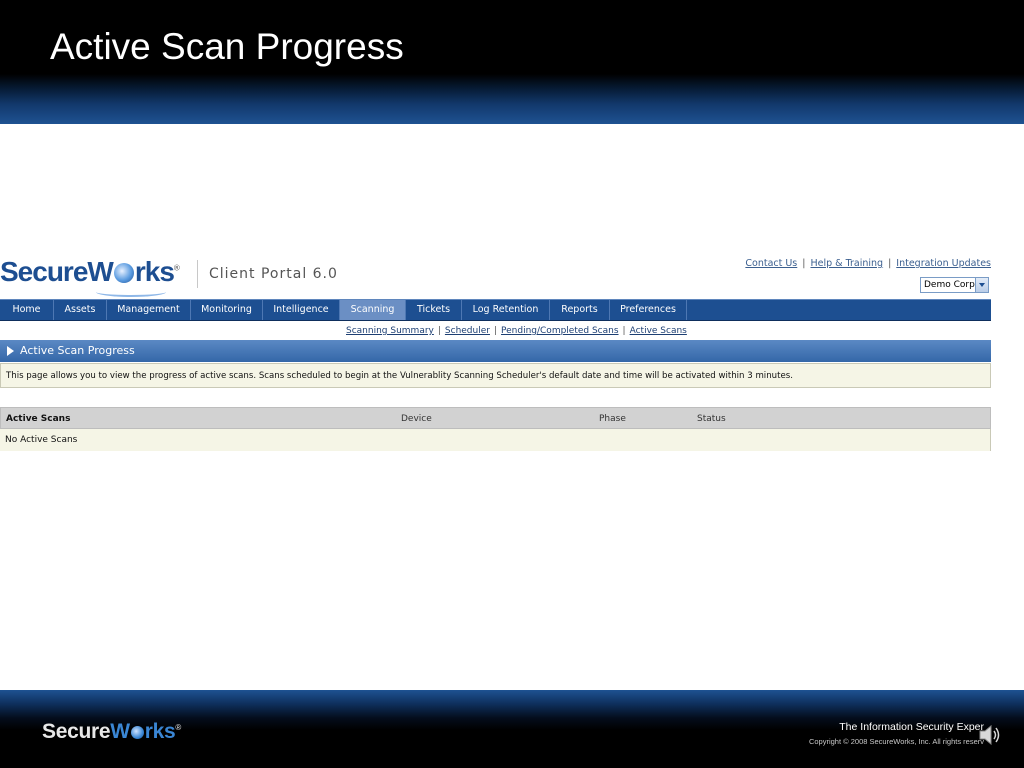 Image resolution: width=1024 pixels, height=768 pixels. What do you see at coordinates (648, 310) in the screenshot?
I see `nav-preferences: Preferences` at bounding box center [648, 310].